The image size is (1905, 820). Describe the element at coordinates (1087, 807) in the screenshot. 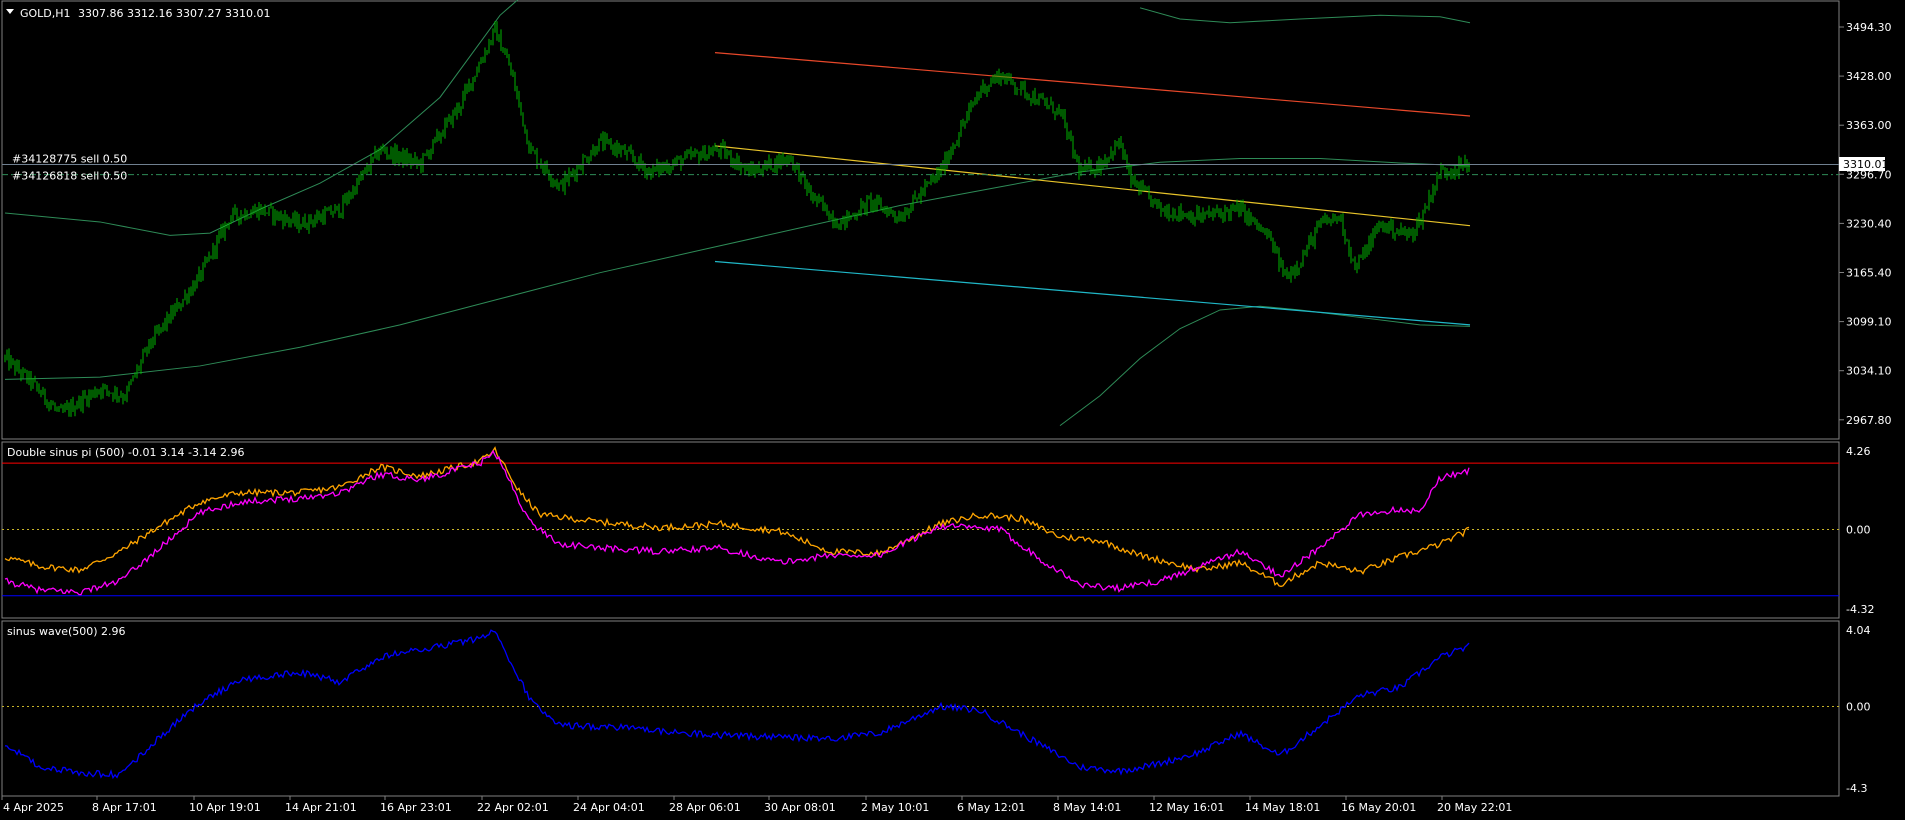

I see `time-axis-label: 8 May 14:01` at that location.